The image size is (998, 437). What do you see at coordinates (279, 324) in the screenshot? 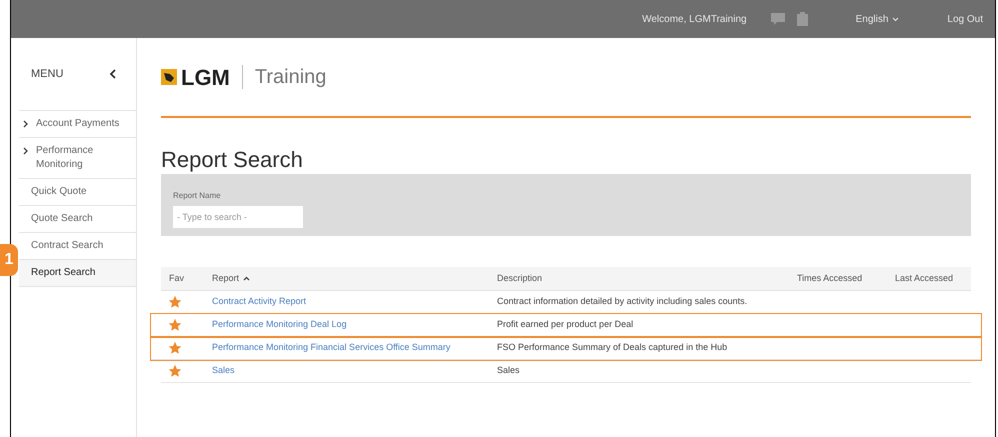
I see `report-link: Performance Monitoring Deal Log` at bounding box center [279, 324].